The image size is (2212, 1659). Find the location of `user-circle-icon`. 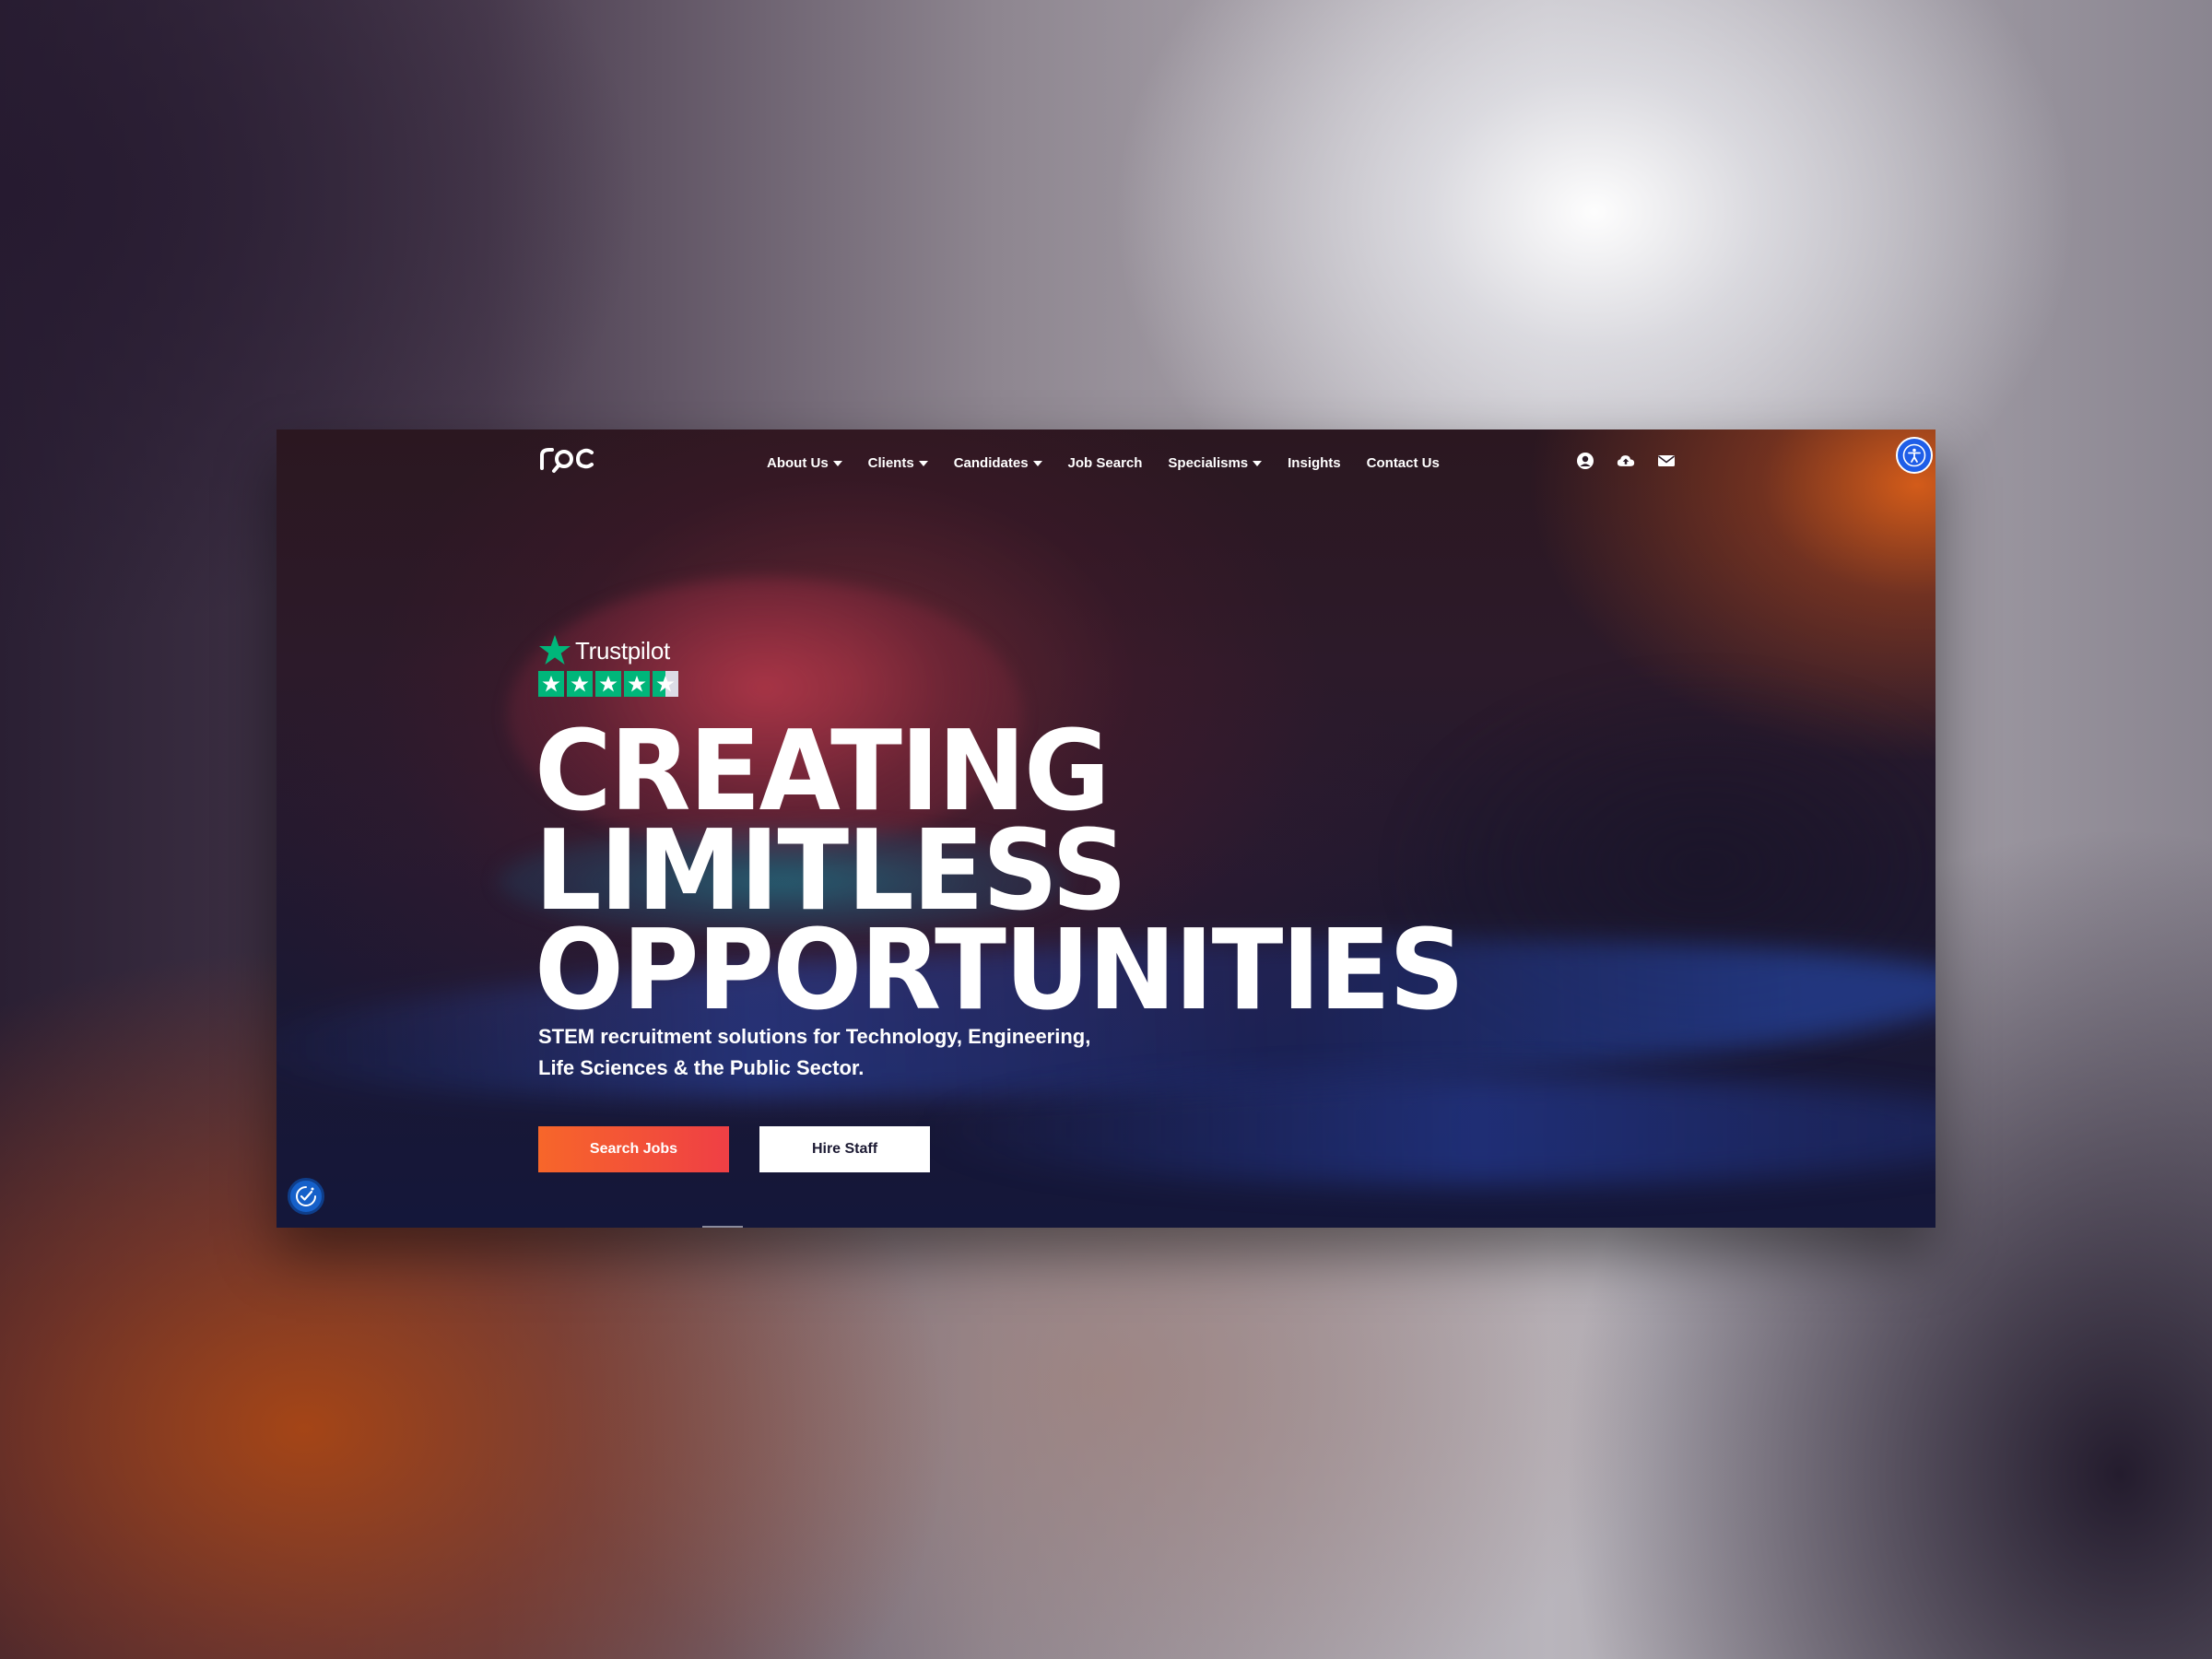

user-circle-icon is located at coordinates (1585, 461).